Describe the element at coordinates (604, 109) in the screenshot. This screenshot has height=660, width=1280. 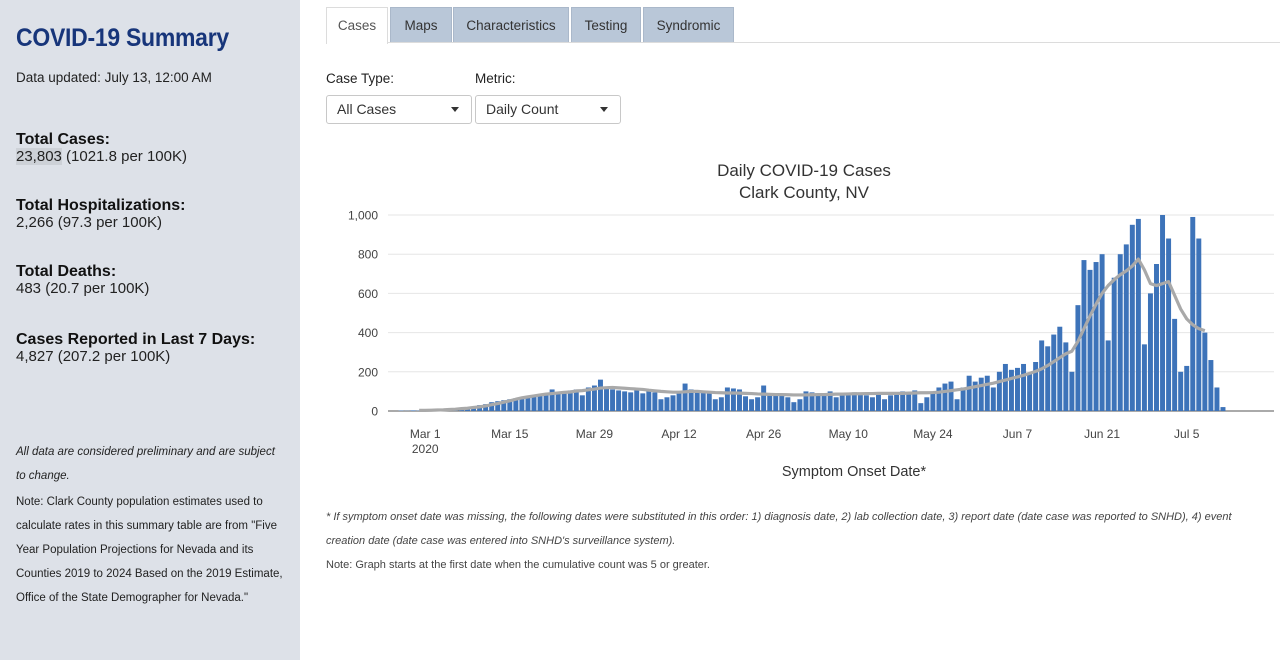
I see `caret-down-icon` at that location.